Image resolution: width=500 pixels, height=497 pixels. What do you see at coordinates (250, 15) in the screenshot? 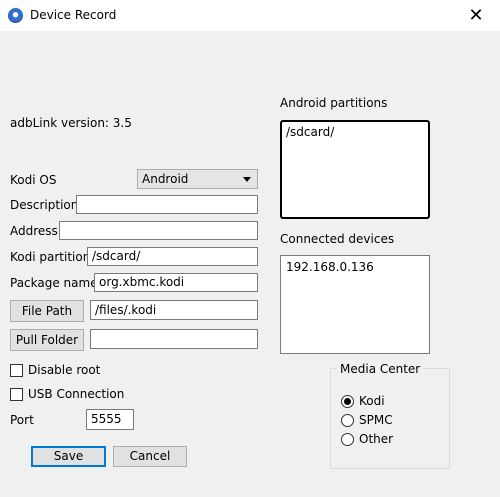
I see `title-bar: Device Record ✕` at bounding box center [250, 15].